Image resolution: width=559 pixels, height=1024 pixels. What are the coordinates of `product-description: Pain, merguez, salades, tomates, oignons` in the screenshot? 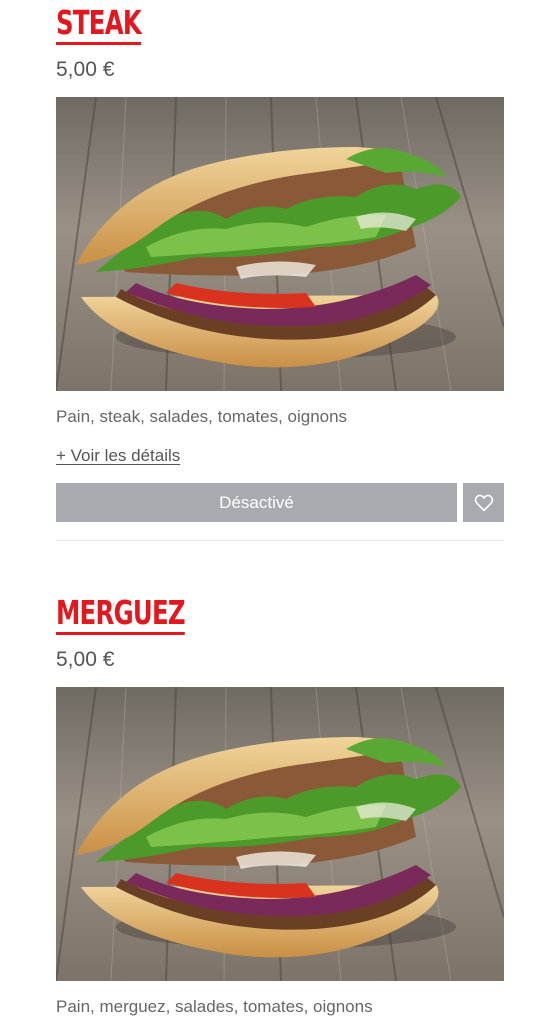 It's located at (214, 1006).